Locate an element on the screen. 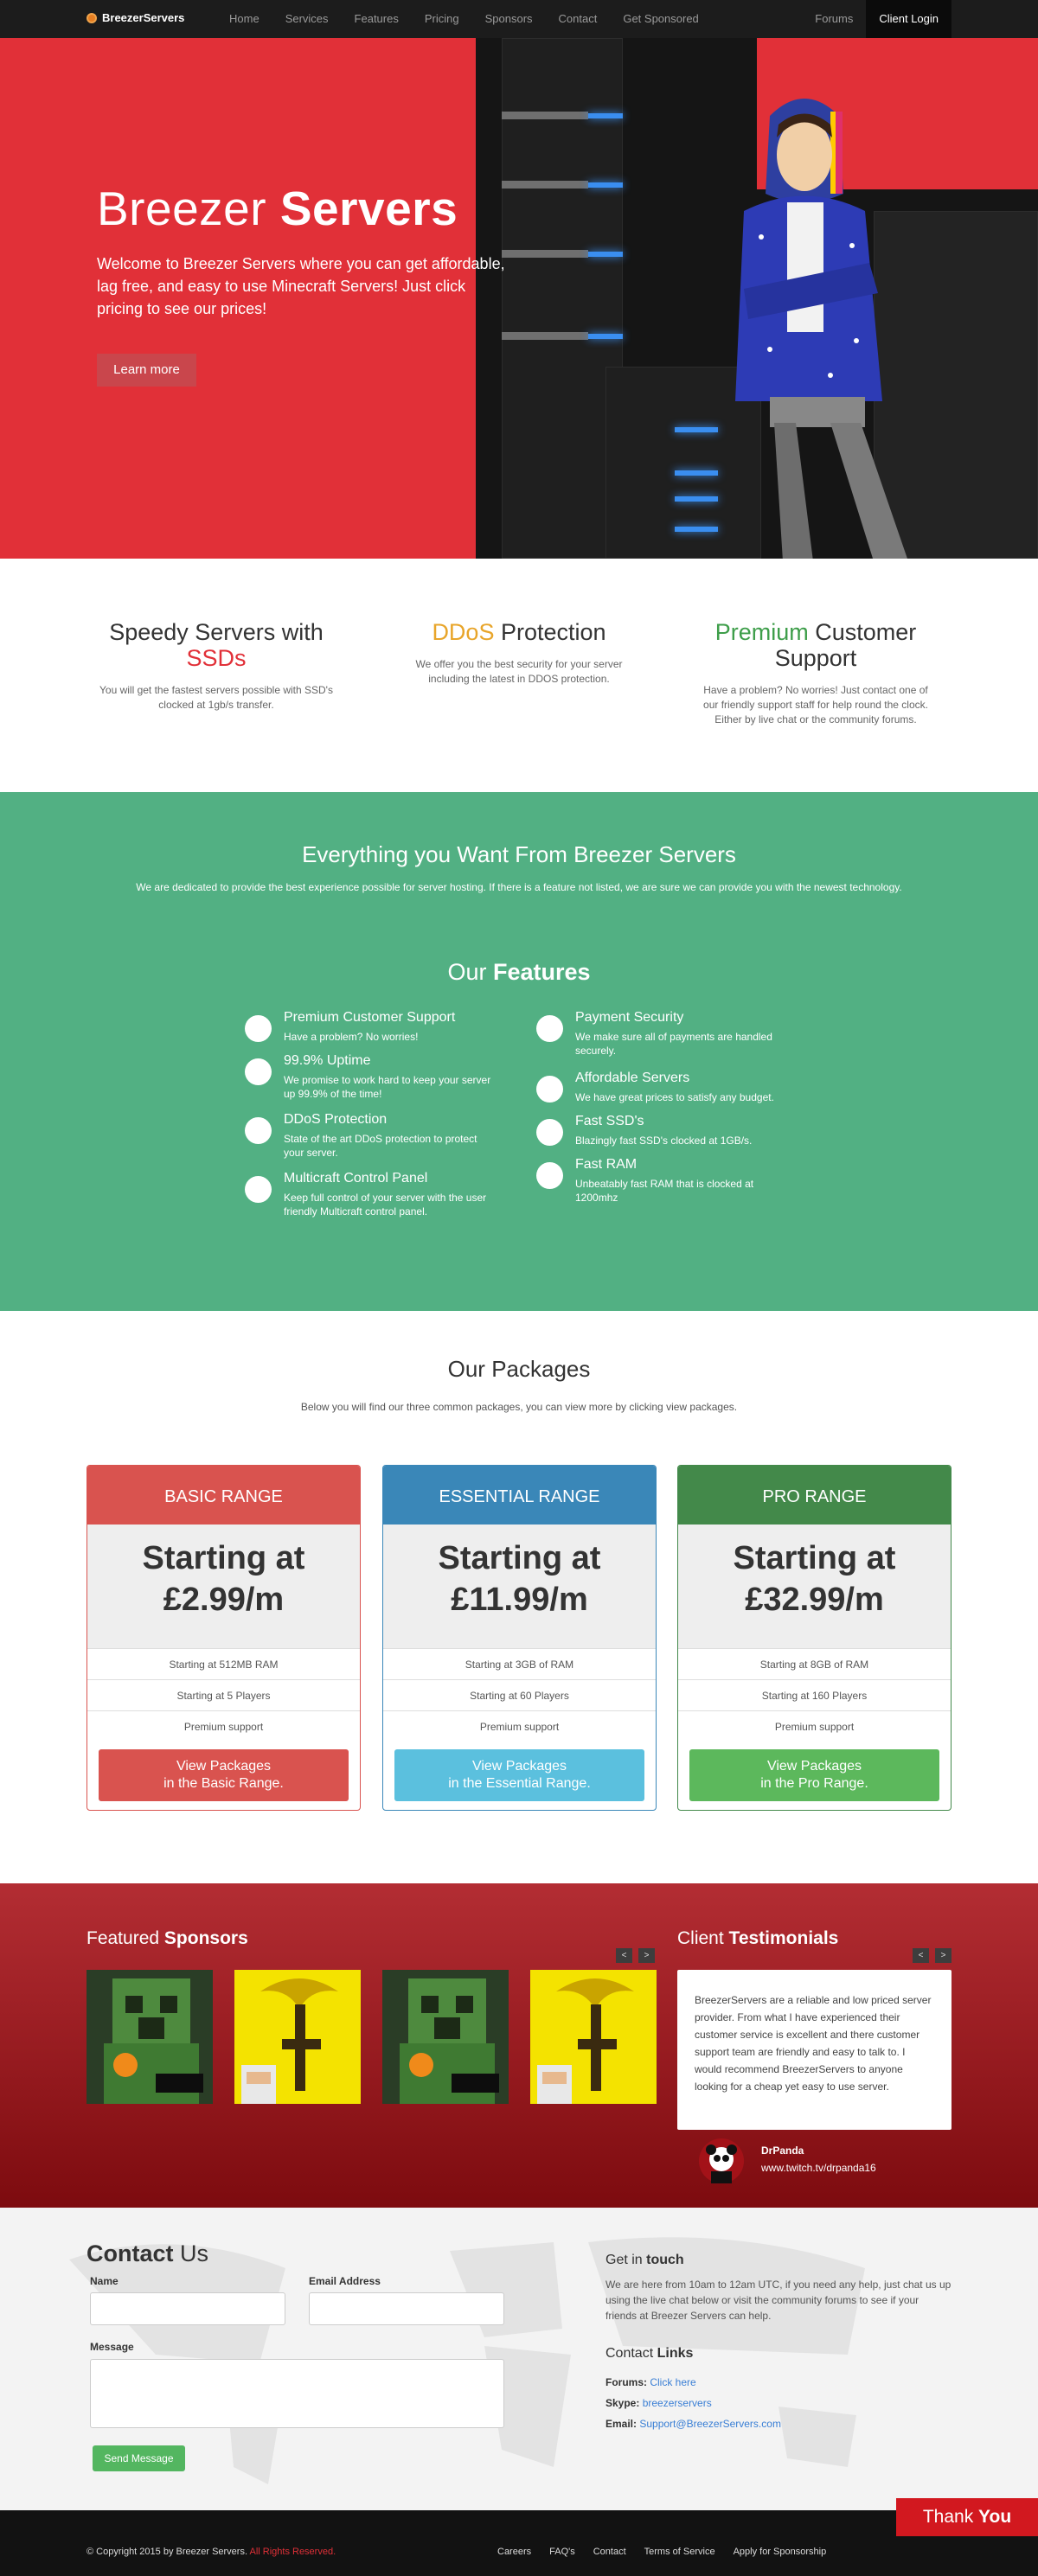 The width and height of the screenshot is (1038, 2576). hero-character-image is located at coordinates (821, 329).